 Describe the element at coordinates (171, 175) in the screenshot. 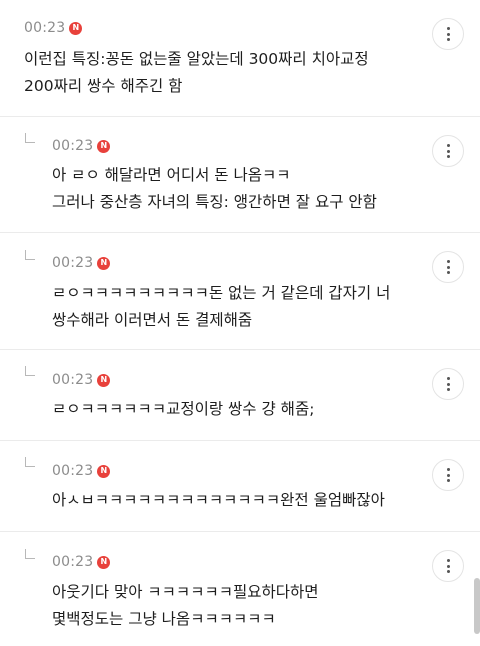

I see `comment-line: 아 ㄹㅇ 해달라면 어디서 돈 나옴ㅋㅋ` at that location.